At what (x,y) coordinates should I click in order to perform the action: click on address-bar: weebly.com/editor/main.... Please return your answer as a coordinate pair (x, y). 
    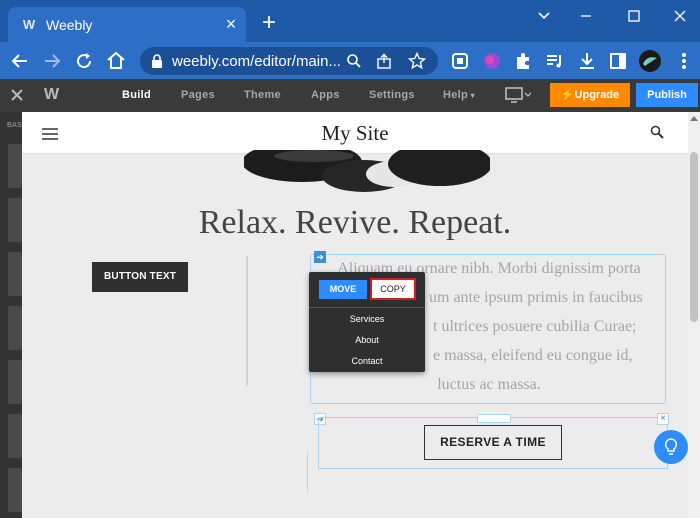
    Looking at the image, I should click on (289, 61).